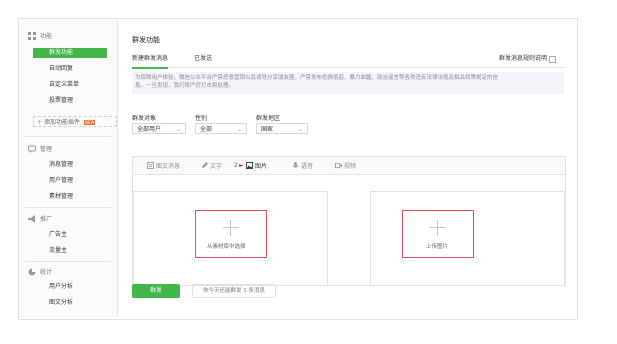 The height and width of the screenshot is (344, 617). I want to click on sidebar-item-custom-menu: 自定义菜单, so click(70, 85).